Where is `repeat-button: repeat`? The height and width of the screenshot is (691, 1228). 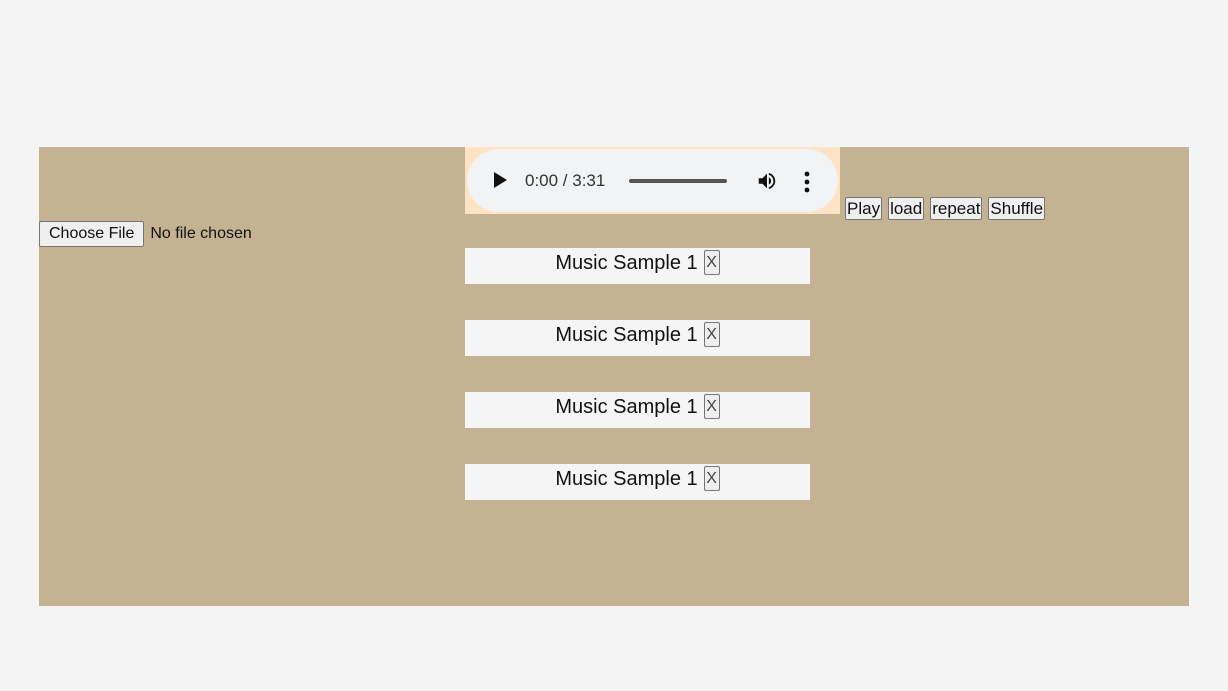 repeat-button: repeat is located at coordinates (956, 208).